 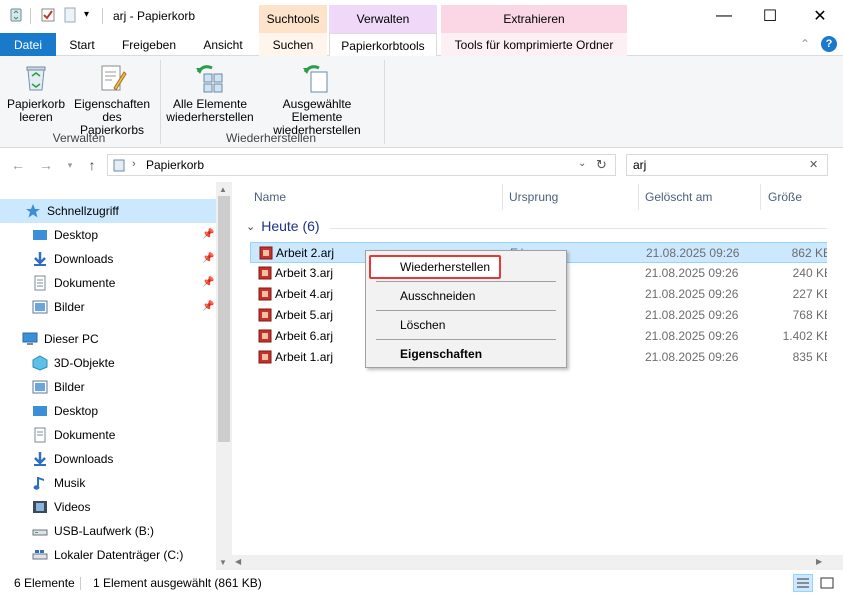 I want to click on 3d-objects-icon, so click(x=40, y=363).